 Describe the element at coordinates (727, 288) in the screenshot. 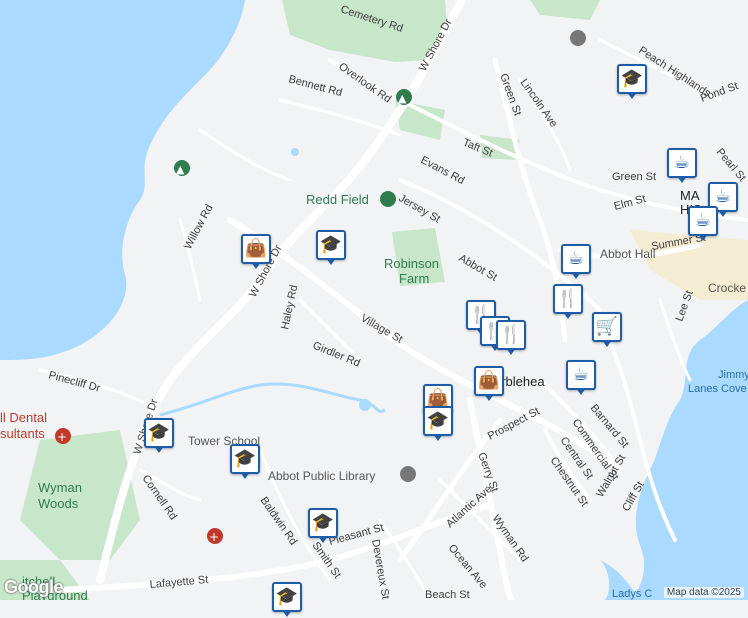

I see `place-label: Crocke` at that location.